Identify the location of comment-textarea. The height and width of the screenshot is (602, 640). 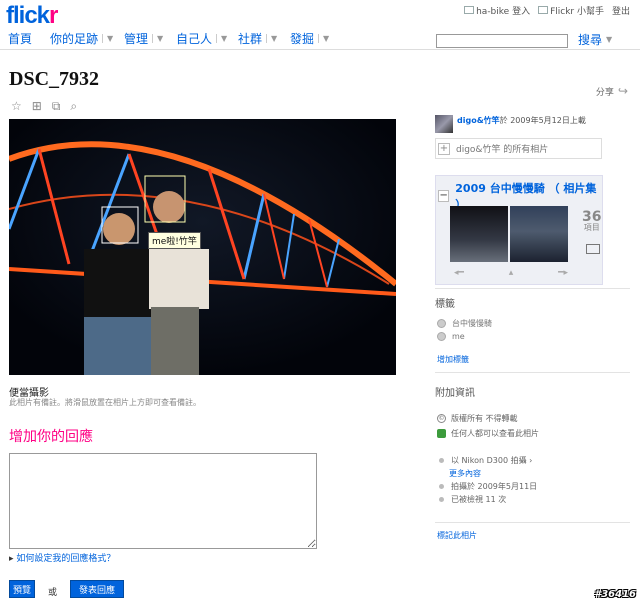
(163, 501).